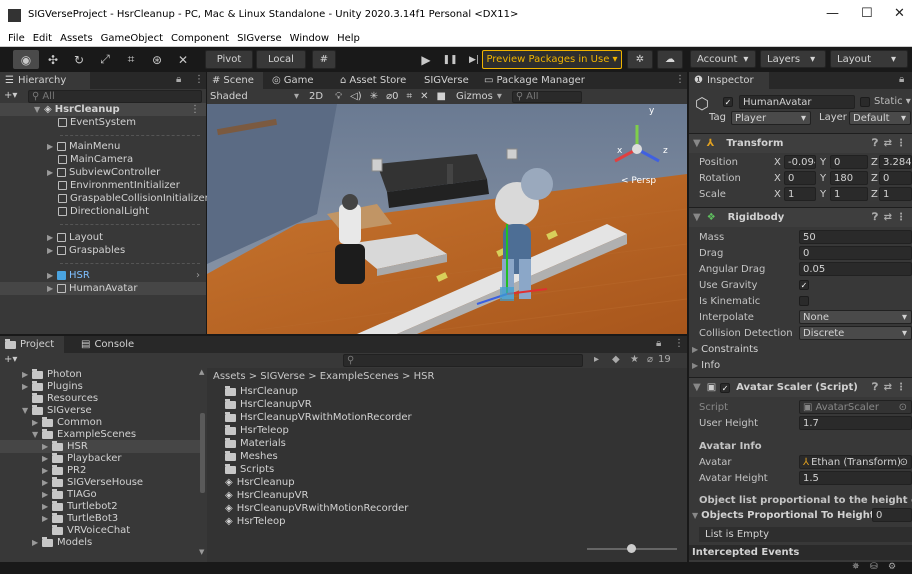 This screenshot has height=574, width=912. Describe the element at coordinates (640, 59) in the screenshot. I see `collab-icon: ✲` at that location.